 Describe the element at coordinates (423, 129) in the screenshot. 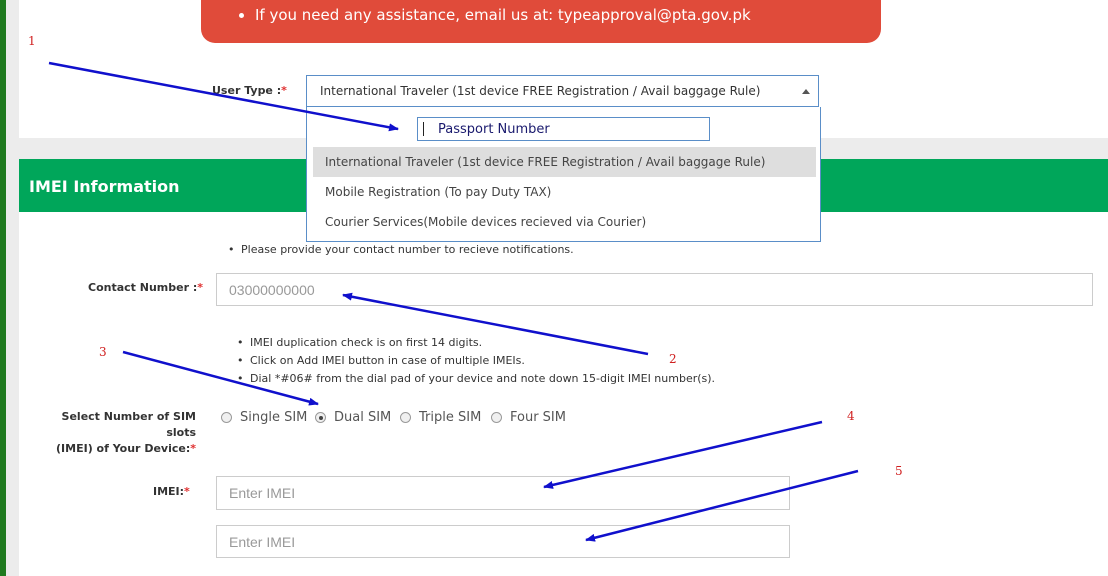

I see `text-cursor` at that location.